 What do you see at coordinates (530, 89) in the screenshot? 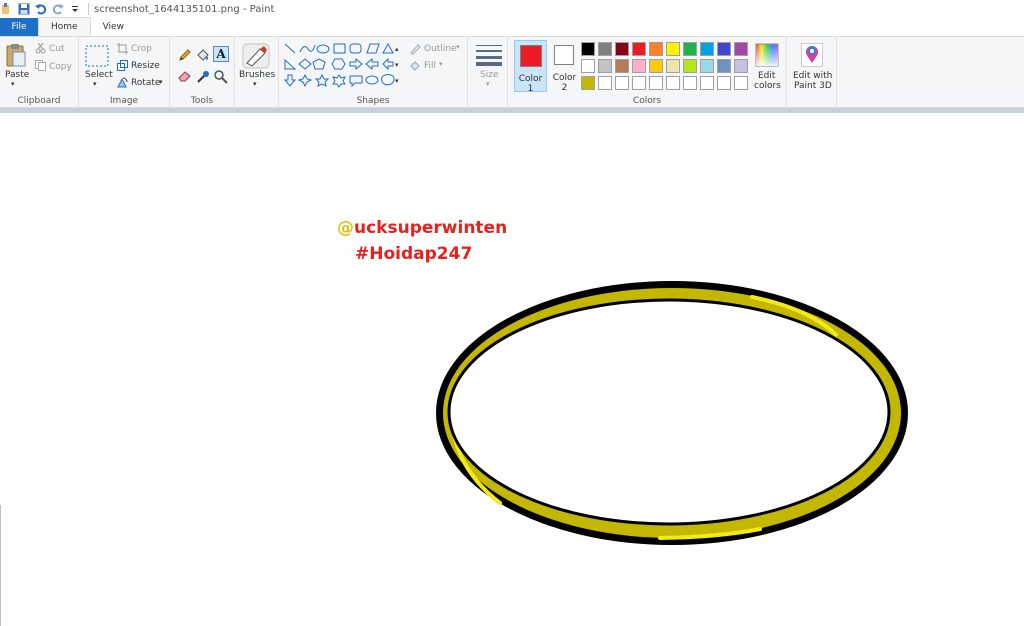
I see `color1-number: 1` at bounding box center [530, 89].